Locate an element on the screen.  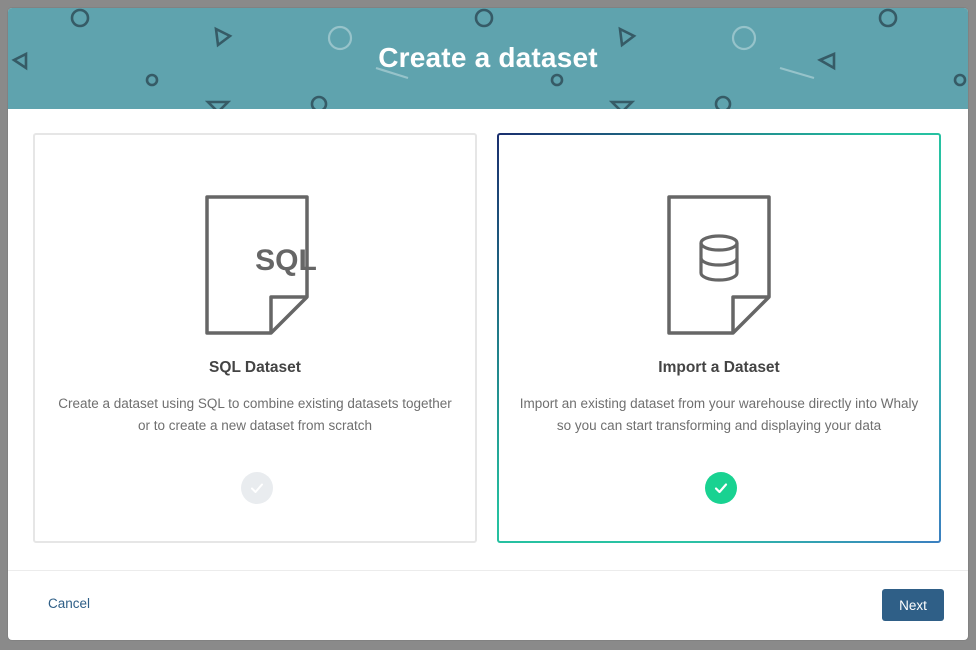
sql-file-icon: SQL is located at coordinates (261, 265).